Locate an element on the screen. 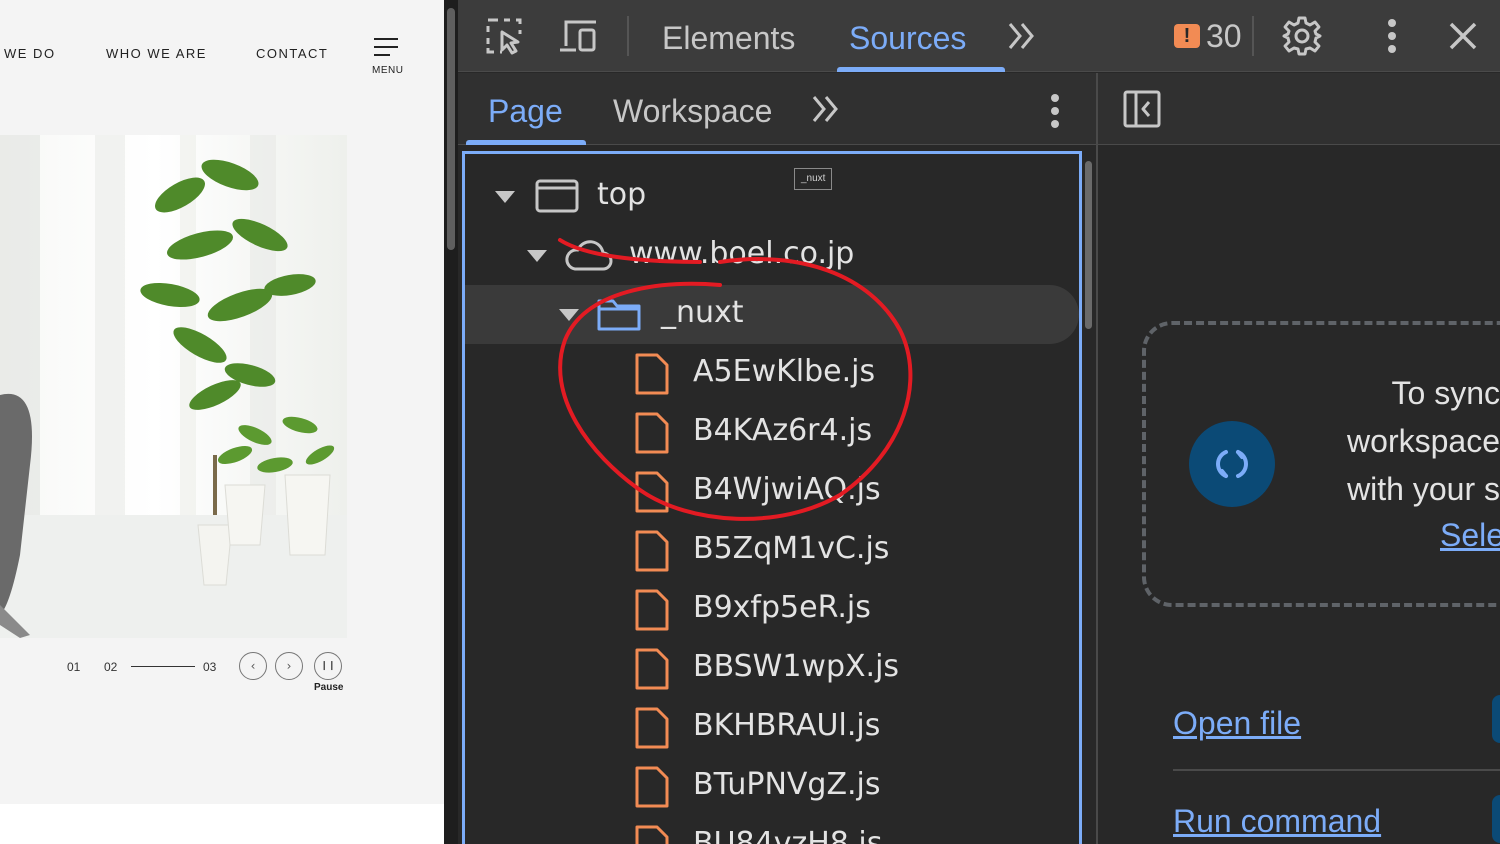 The height and width of the screenshot is (844, 1500). folder-icon is located at coordinates (619, 315).